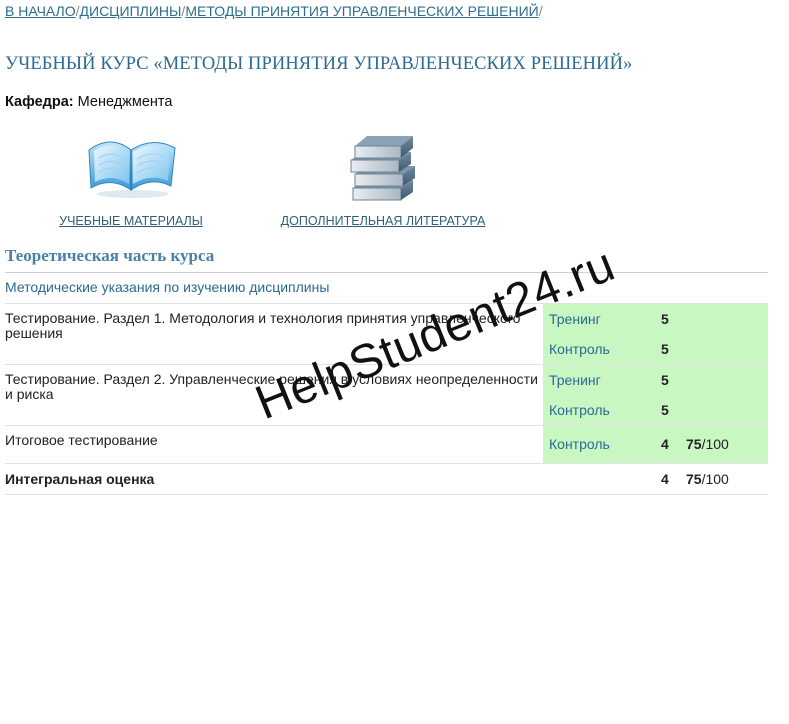 This screenshot has height=724, width=789. I want to click on study-materials-link: УЧЕБНЫЕ МАТЕРИАЛЫ, so click(131, 221).